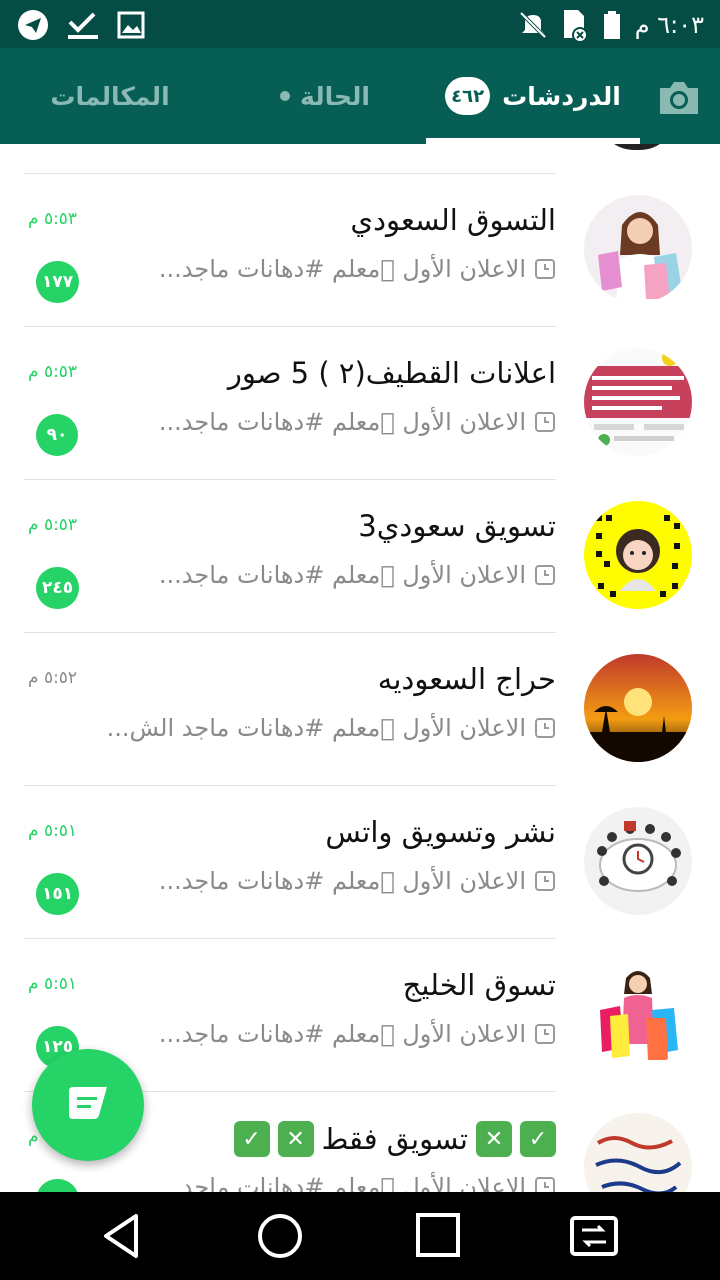 Image resolution: width=720 pixels, height=1280 pixels. What do you see at coordinates (575, 26) in the screenshot?
I see `sim-off-icon` at bounding box center [575, 26].